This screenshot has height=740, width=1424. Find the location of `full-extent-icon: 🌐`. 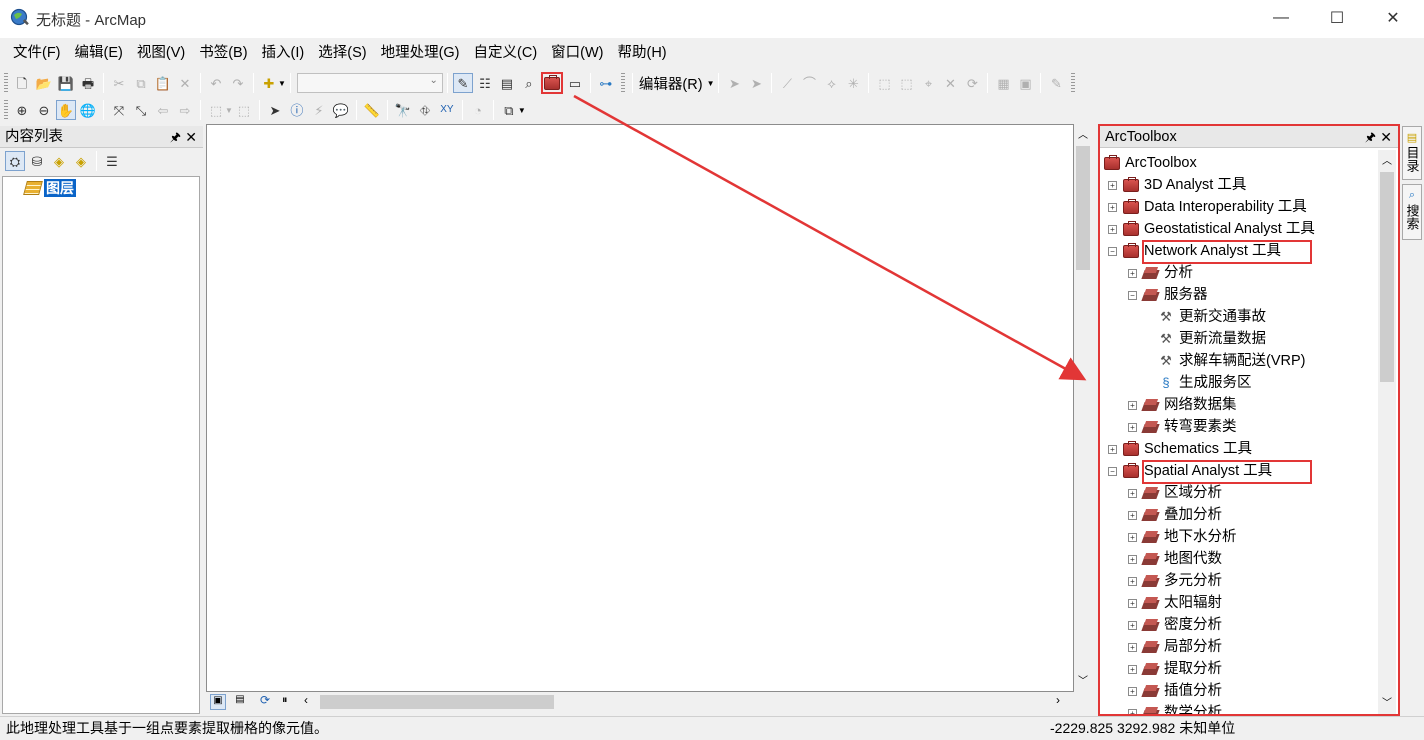

full-extent-icon: 🌐 is located at coordinates (88, 110).